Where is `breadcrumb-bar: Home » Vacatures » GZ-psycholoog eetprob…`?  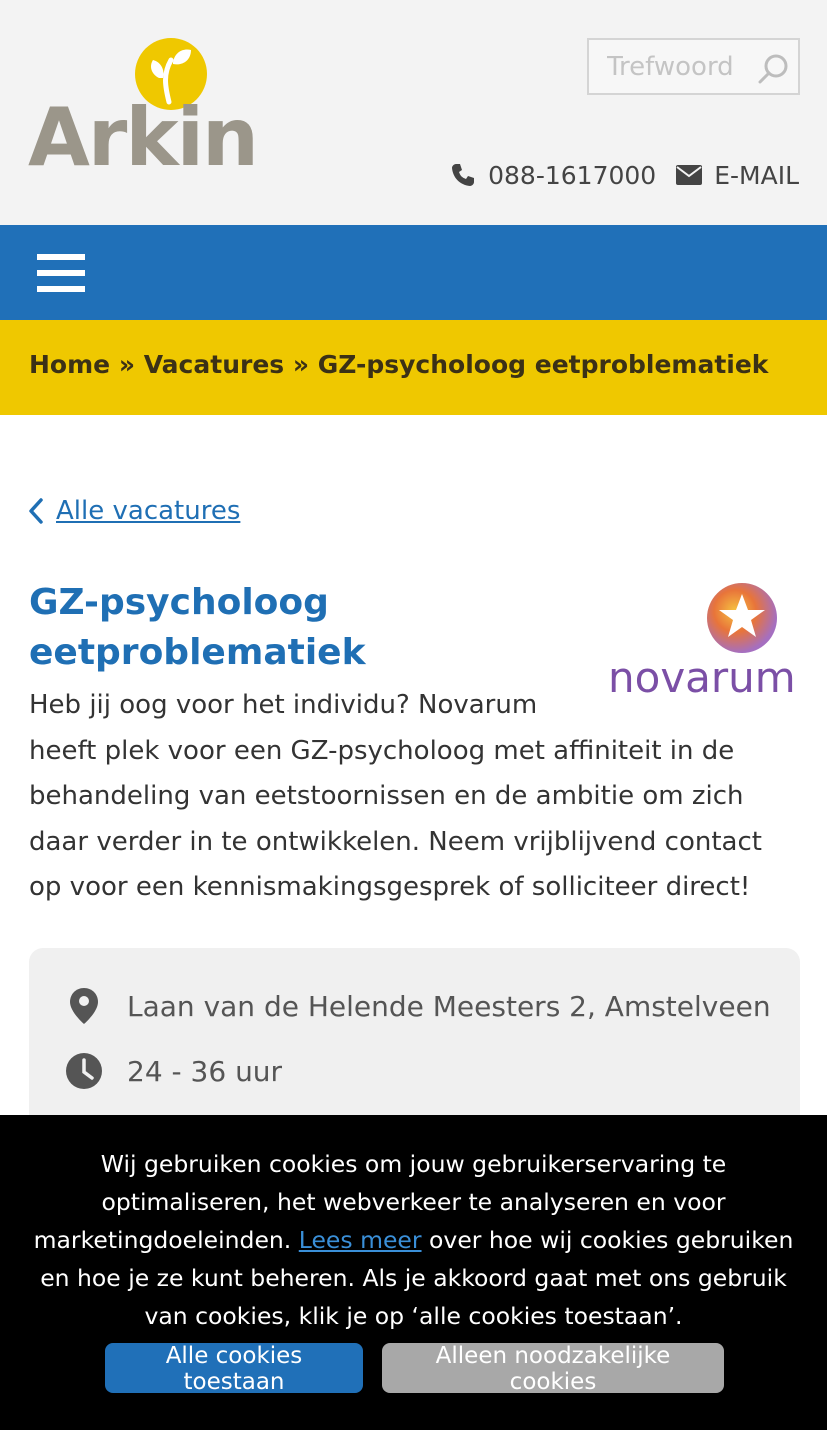 breadcrumb-bar: Home » Vacatures » GZ-psycholoog eetprob… is located at coordinates (413, 367).